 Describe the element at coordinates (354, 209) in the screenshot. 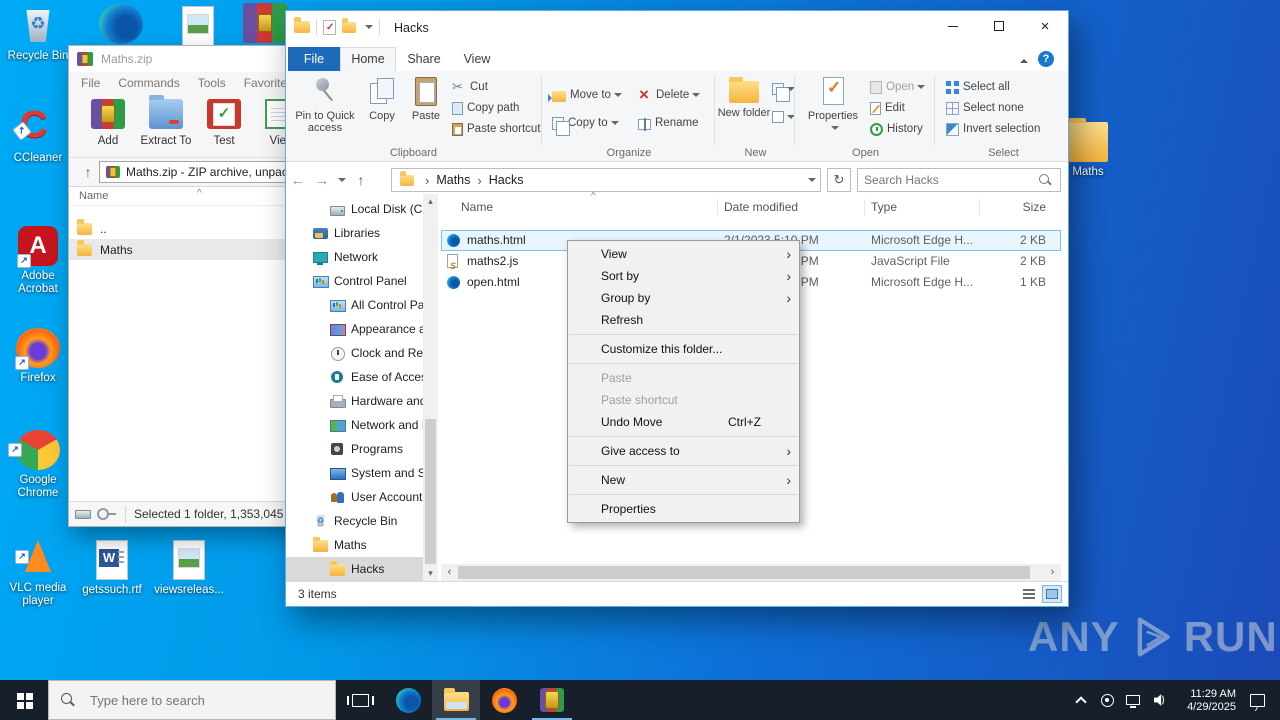

I see `nav-item-local-disk-c: Local Disk (C:)` at that location.